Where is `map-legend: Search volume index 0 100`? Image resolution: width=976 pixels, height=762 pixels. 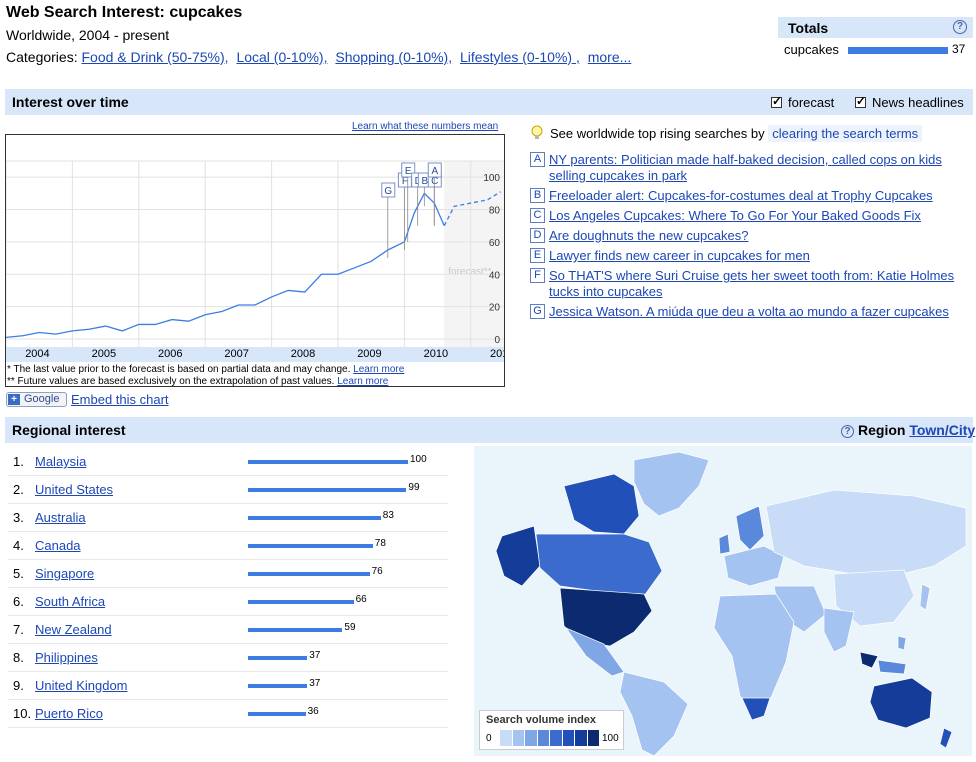
map-legend: Search volume index 0 100 is located at coordinates (551, 730).